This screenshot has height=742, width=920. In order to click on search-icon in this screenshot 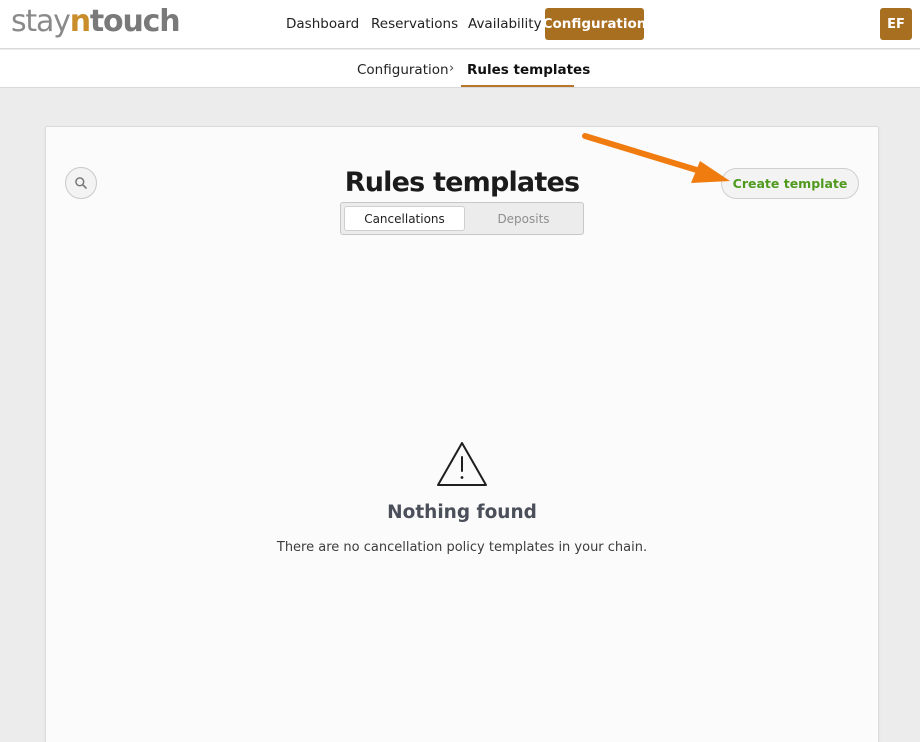, I will do `click(81, 183)`.